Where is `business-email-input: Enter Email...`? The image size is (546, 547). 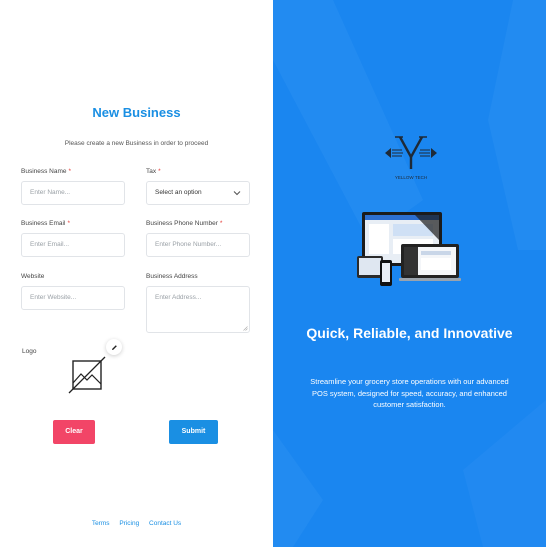 business-email-input: Enter Email... is located at coordinates (73, 245).